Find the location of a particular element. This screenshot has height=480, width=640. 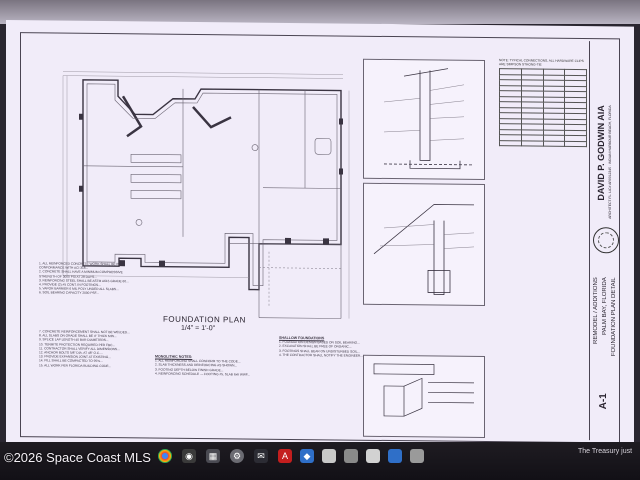

sheet-name: FOUNDATION PLAN DETAIL is located at coordinates (614, 317).